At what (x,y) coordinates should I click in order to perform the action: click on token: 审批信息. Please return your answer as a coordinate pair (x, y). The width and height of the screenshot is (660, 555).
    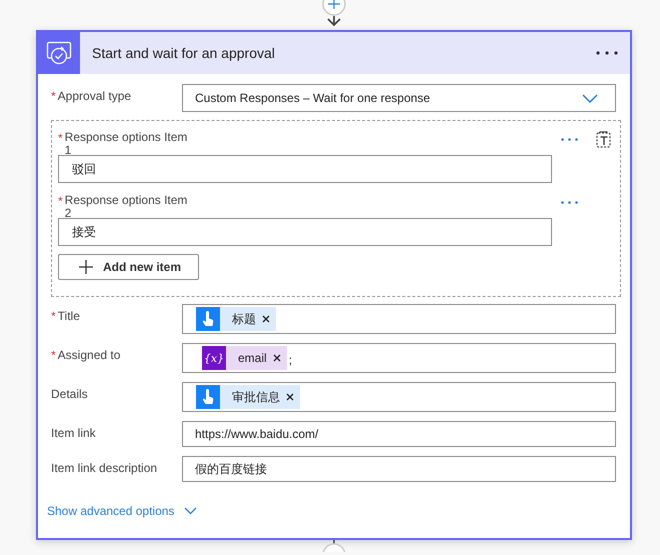
    Looking at the image, I should click on (248, 397).